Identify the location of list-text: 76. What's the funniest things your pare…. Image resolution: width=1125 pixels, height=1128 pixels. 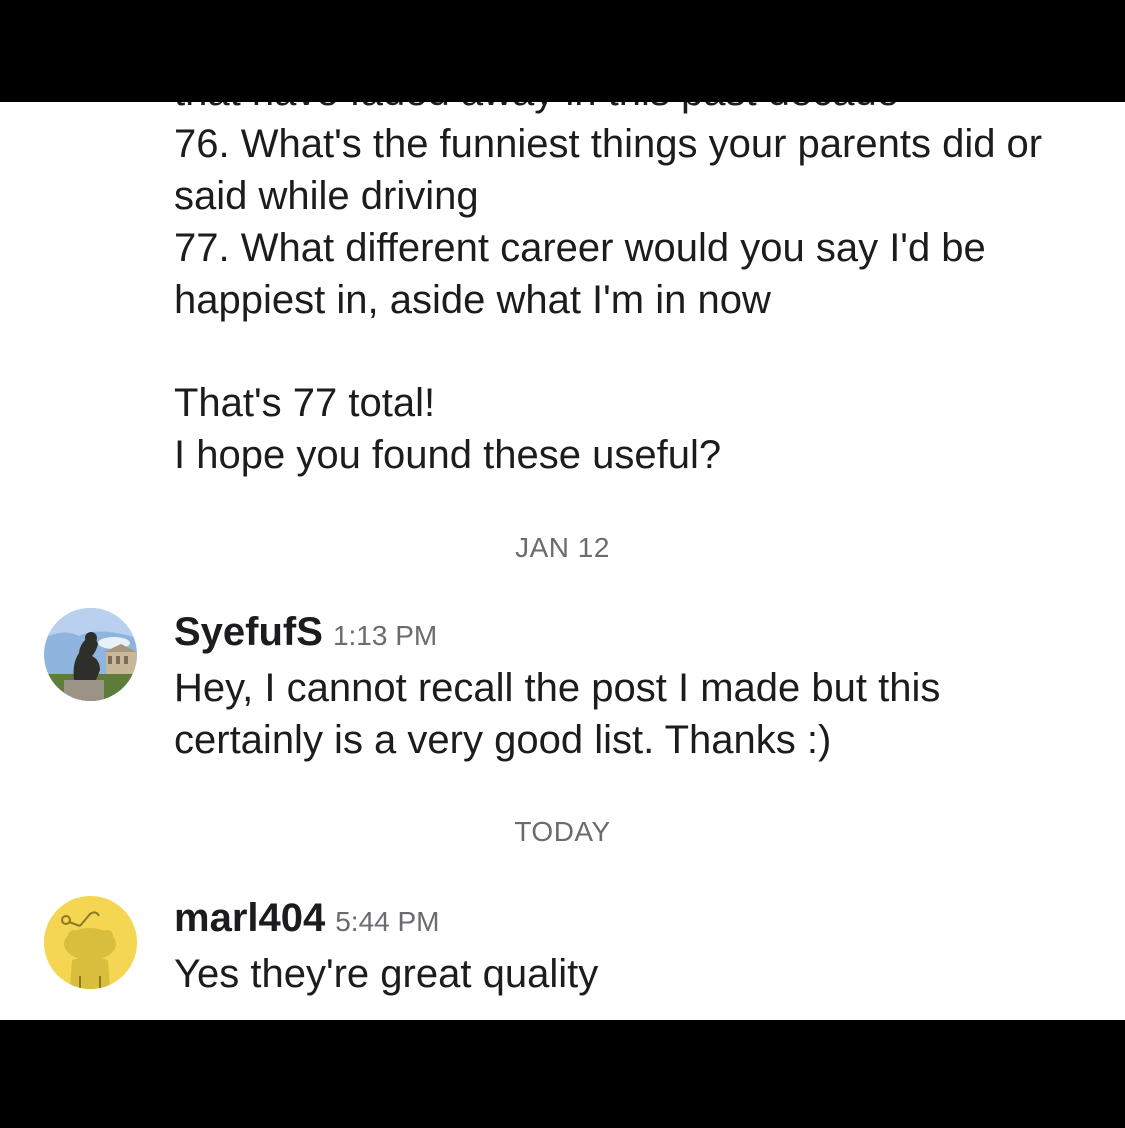
(608, 222).